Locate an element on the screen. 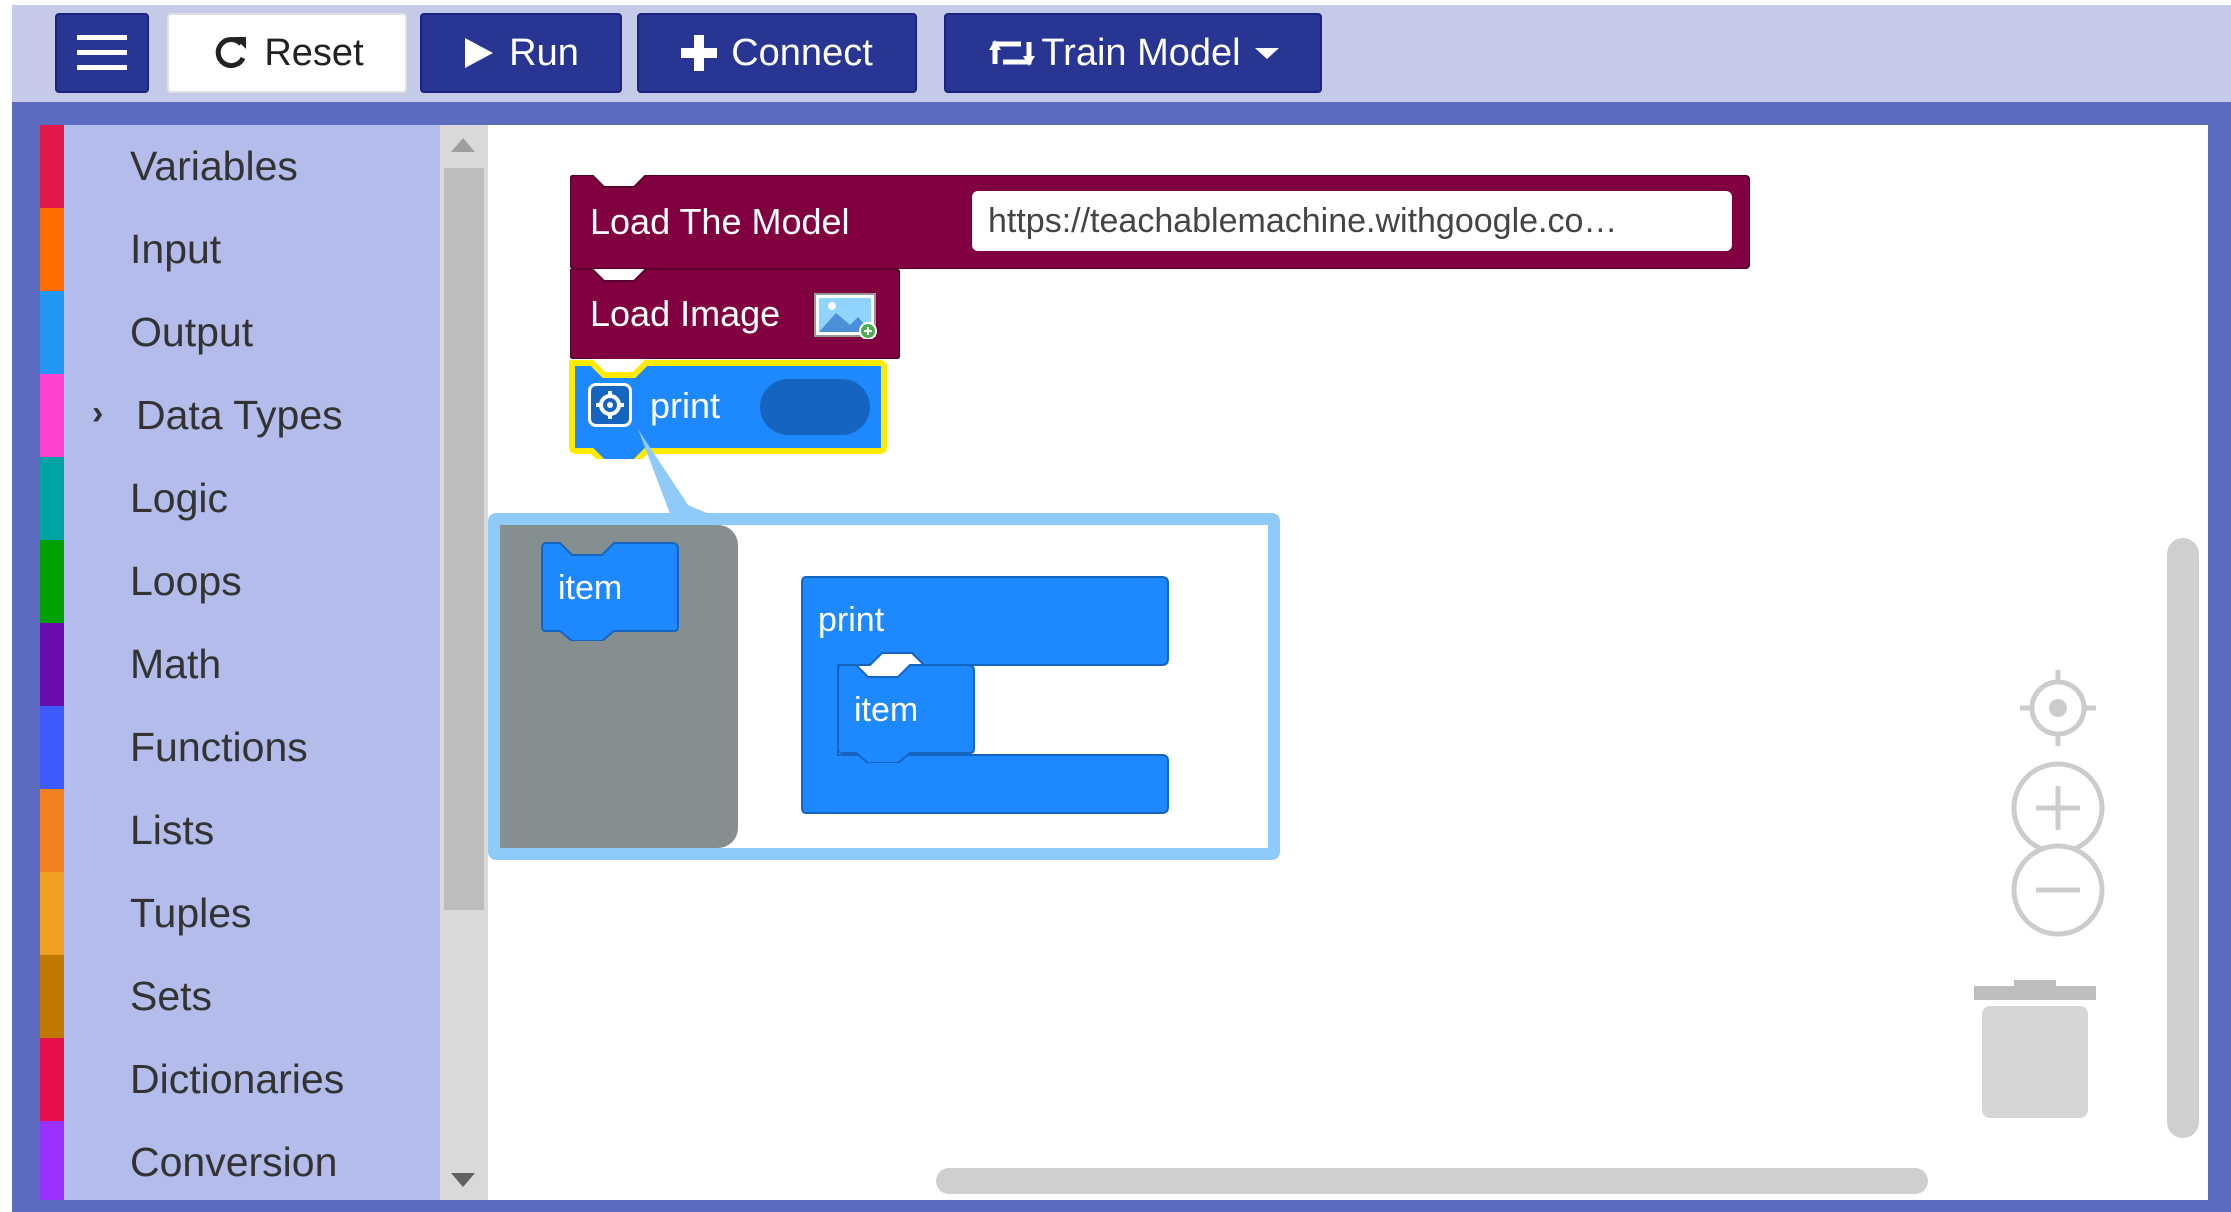  trash-icon is located at coordinates (2035, 1050).